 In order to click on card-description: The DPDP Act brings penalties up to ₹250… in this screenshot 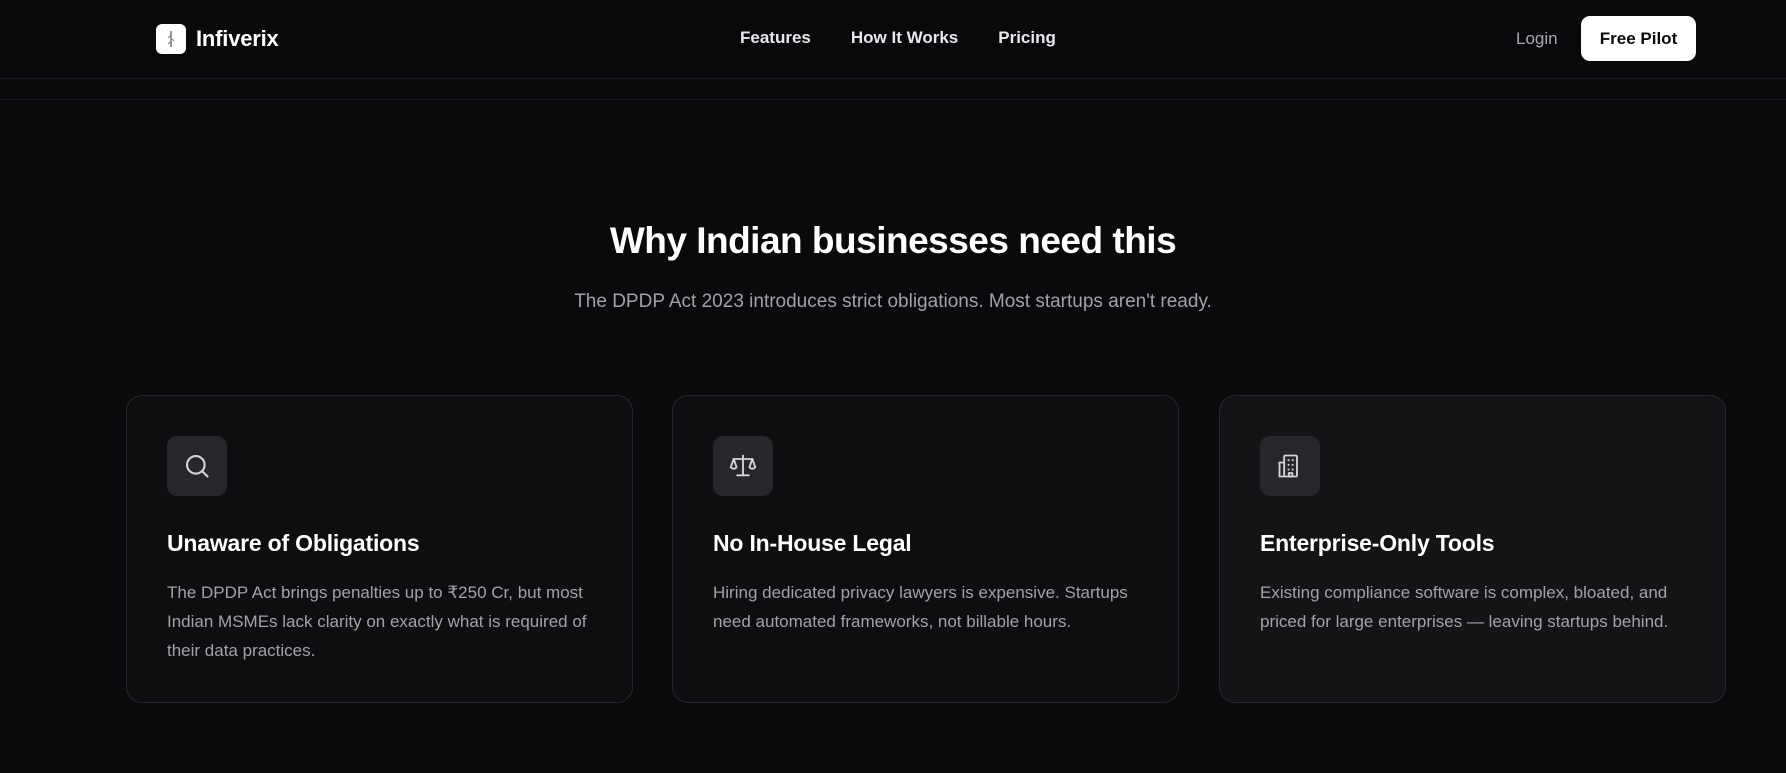, I will do `click(377, 621)`.